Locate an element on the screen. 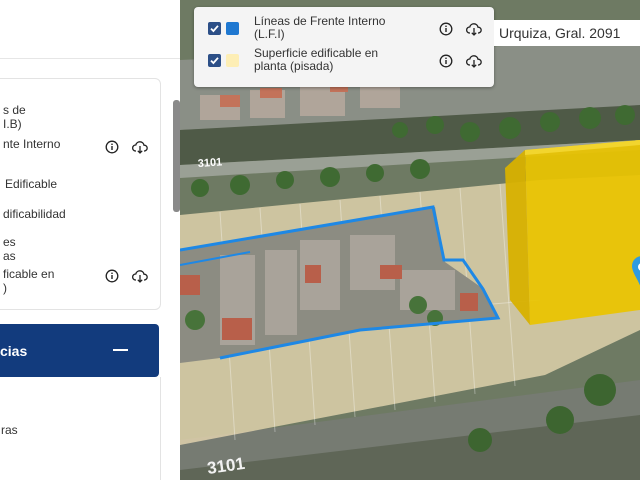 This screenshot has width=640, height=480. layer-label: nte Interno is located at coordinates (32, 144).